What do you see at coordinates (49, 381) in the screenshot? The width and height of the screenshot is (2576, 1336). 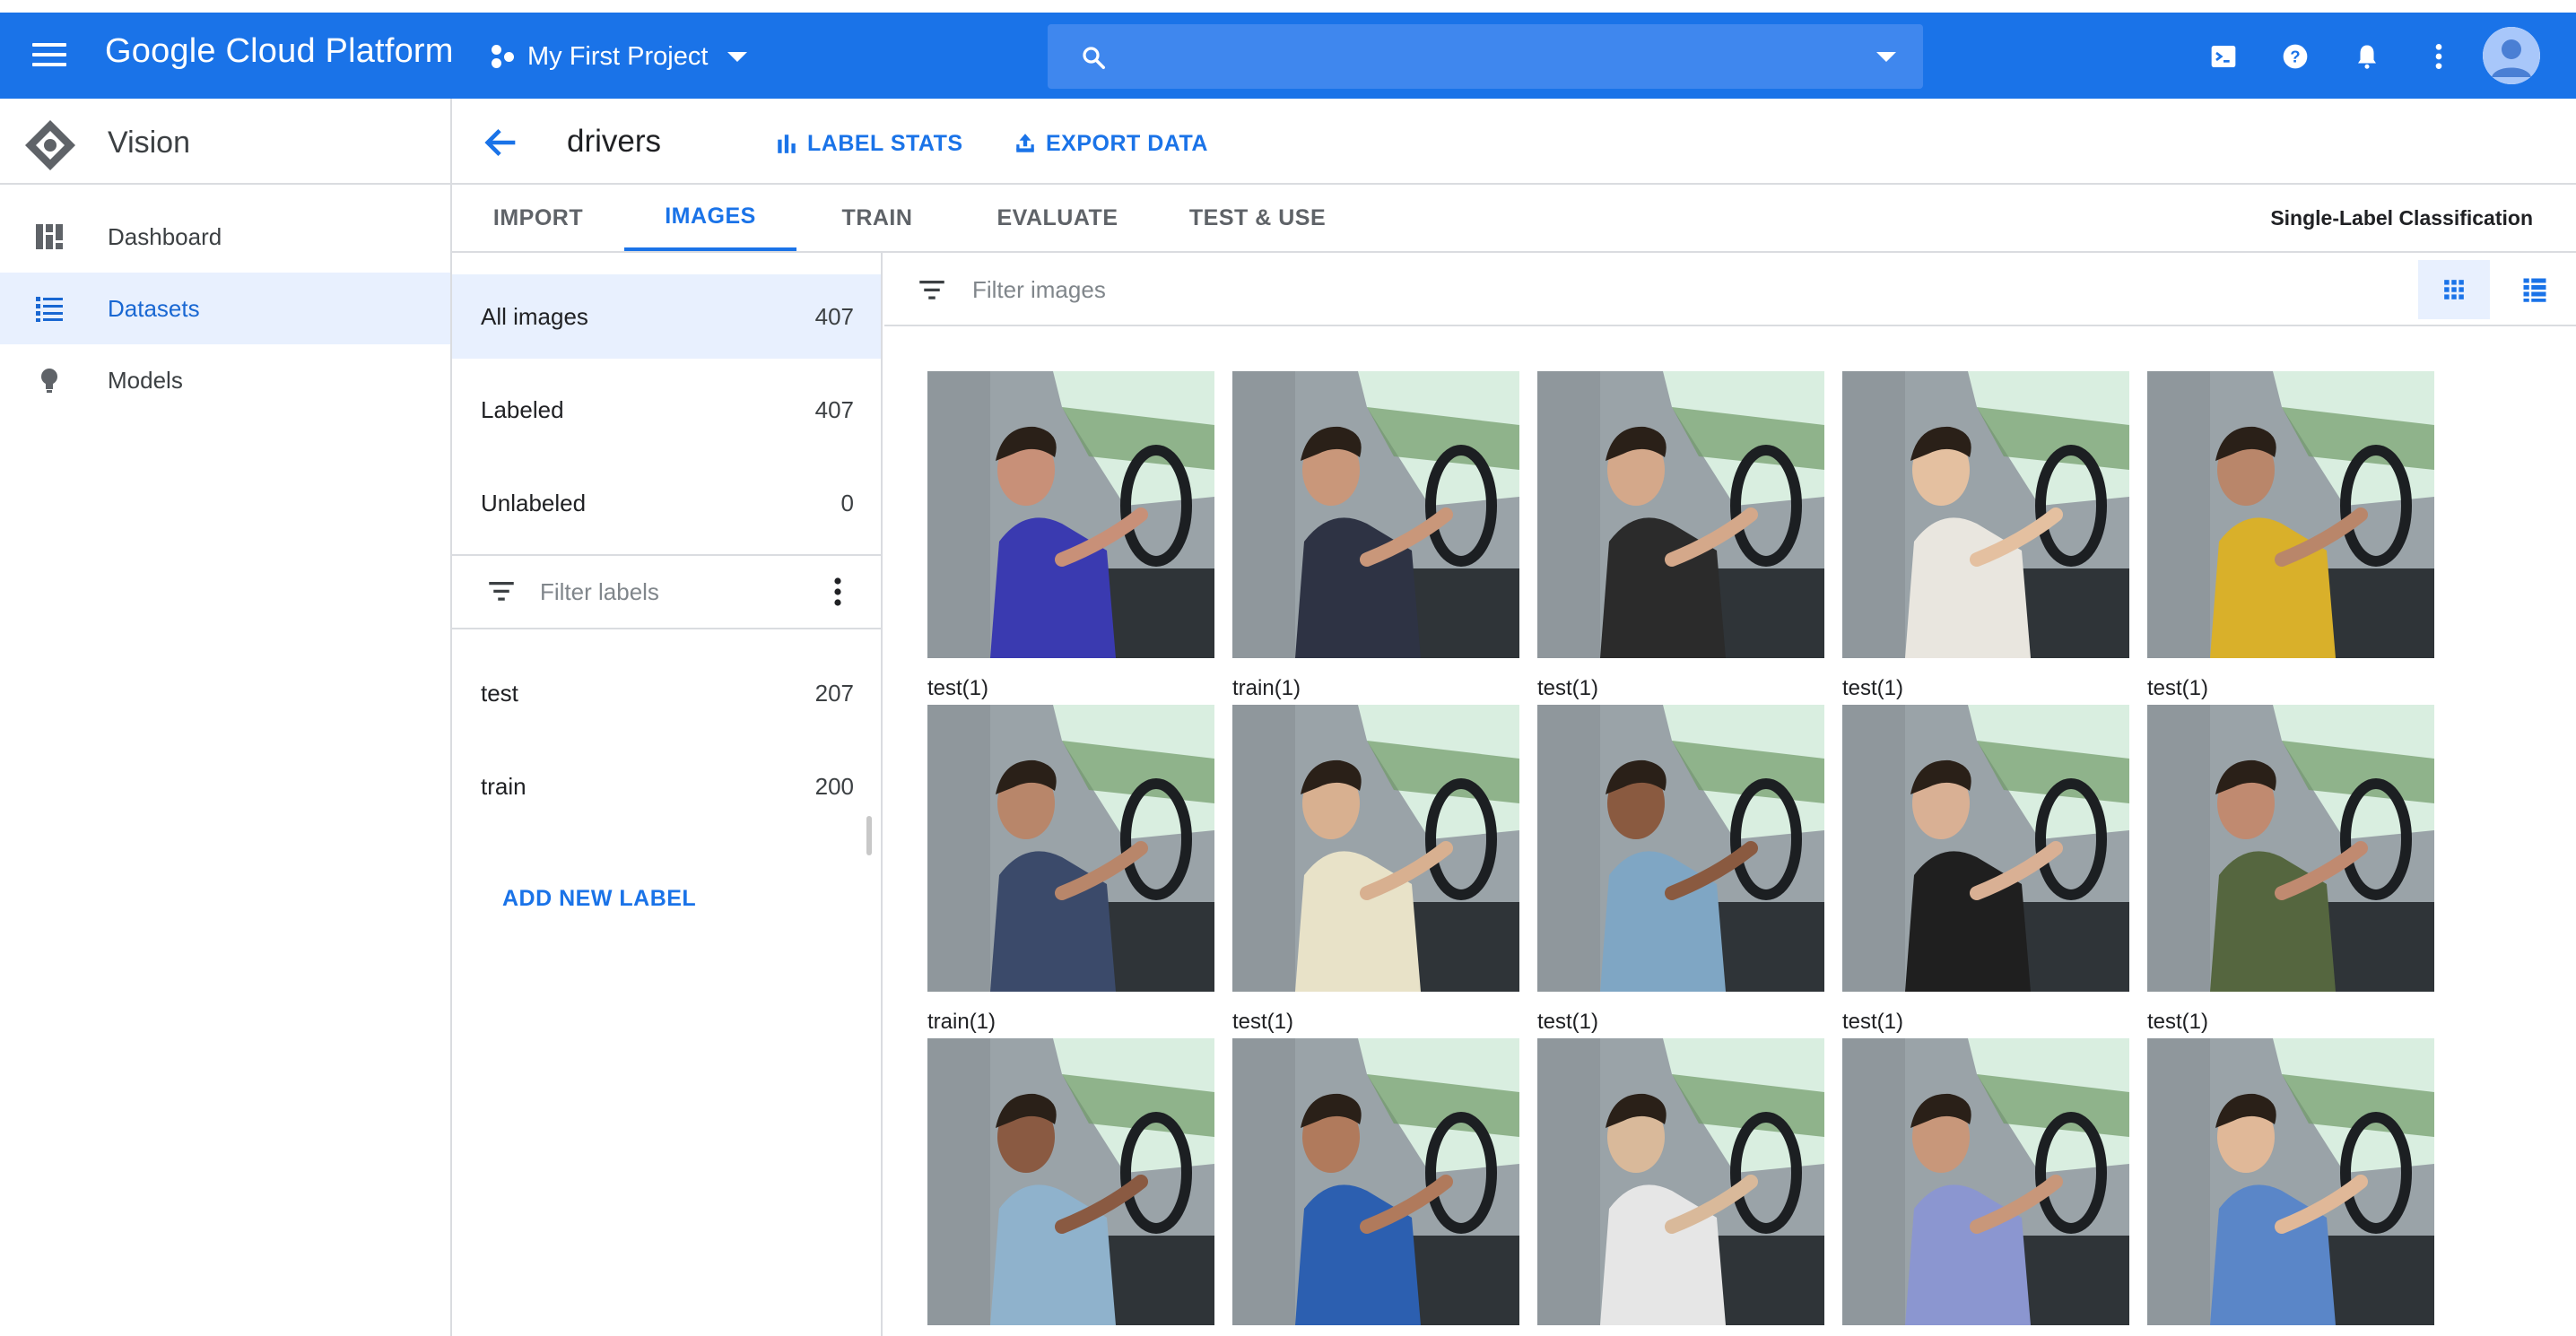 I see `lightbulb-icon` at bounding box center [49, 381].